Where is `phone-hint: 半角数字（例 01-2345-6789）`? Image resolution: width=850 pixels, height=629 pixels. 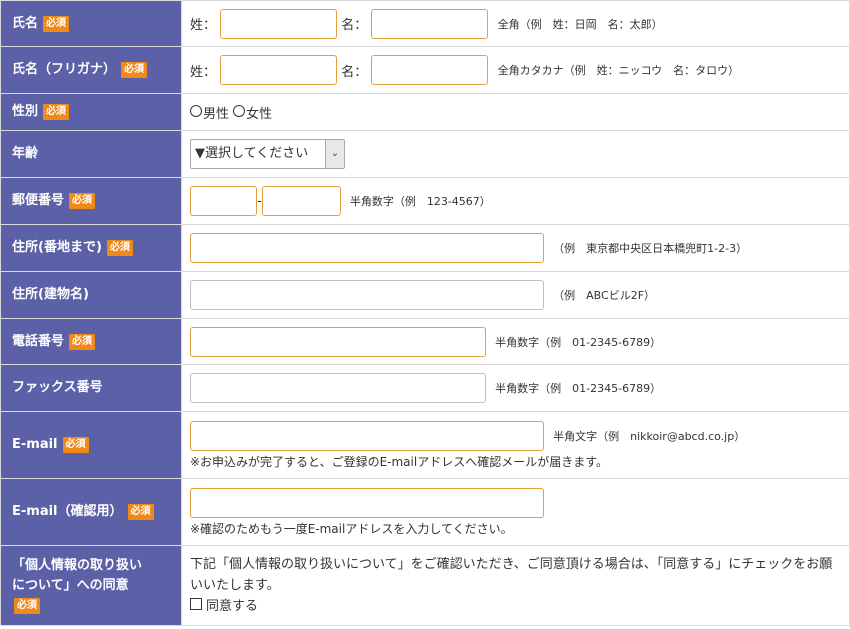
phone-hint: 半角数字（例 01-2345-6789） is located at coordinates (578, 342).